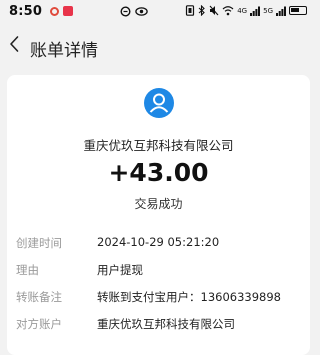 The width and height of the screenshot is (320, 355). Describe the element at coordinates (27, 270) in the screenshot. I see `detail-label: 理由` at that location.